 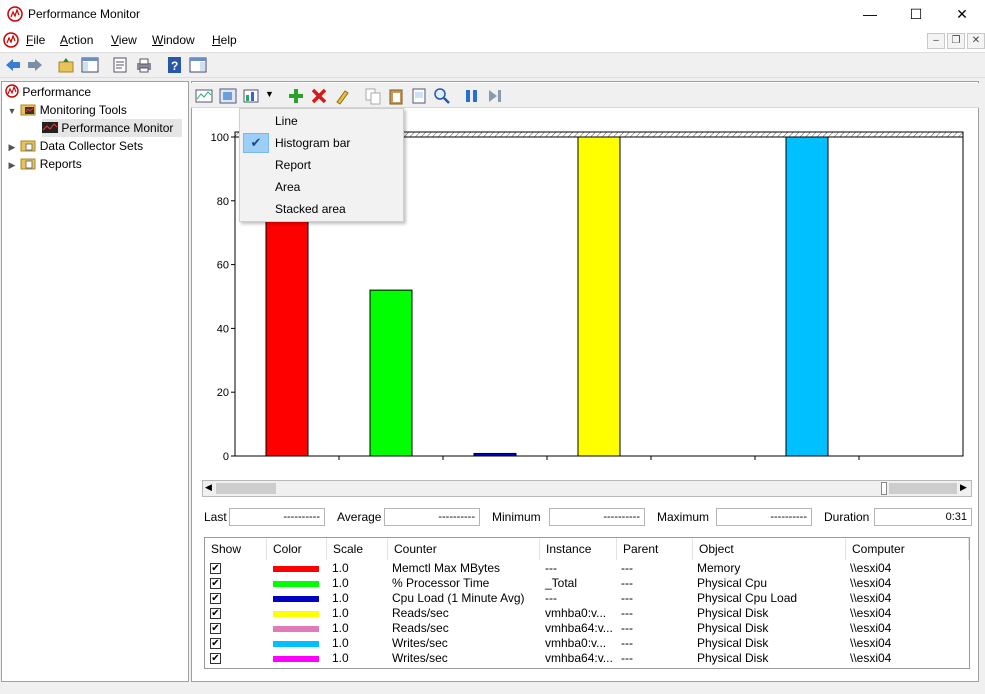 I want to click on menu-view: View, so click(x=124, y=40).